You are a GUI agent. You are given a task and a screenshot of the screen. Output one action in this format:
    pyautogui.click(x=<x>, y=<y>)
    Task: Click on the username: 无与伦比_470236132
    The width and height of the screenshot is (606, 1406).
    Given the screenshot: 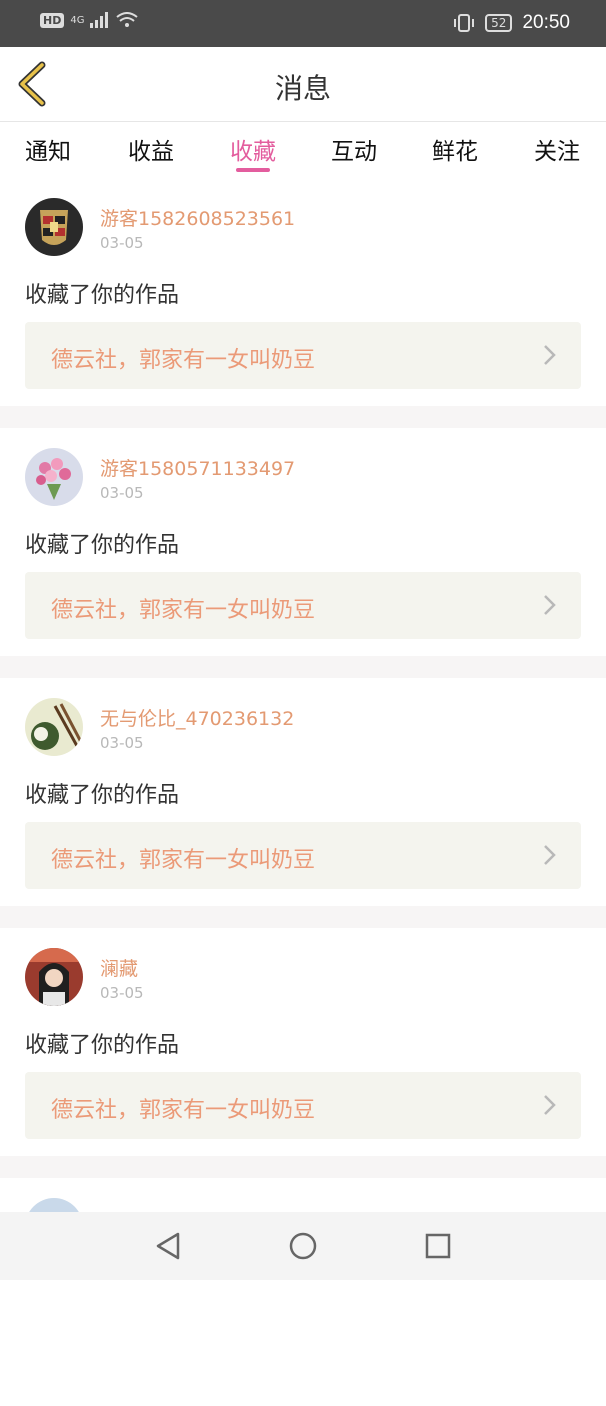 What is the action you would take?
    pyautogui.click(x=197, y=717)
    